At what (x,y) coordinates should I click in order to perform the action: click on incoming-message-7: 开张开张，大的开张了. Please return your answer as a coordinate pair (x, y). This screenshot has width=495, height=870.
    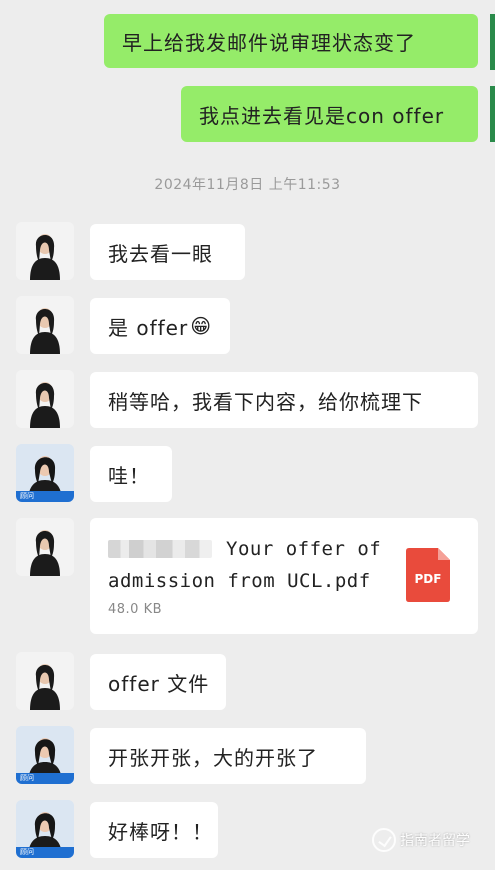
    Looking at the image, I should click on (228, 756).